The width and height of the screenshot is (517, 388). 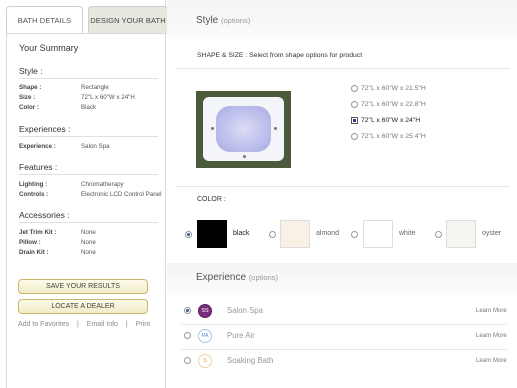 I want to click on color-name-almond: almond, so click(x=327, y=233).